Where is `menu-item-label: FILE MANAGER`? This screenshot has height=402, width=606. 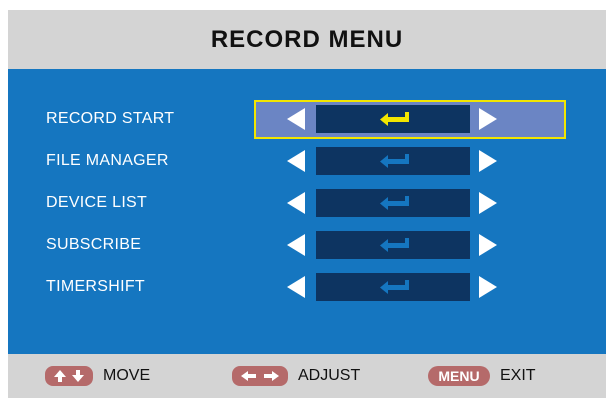 menu-item-label: FILE MANAGER is located at coordinates (107, 160).